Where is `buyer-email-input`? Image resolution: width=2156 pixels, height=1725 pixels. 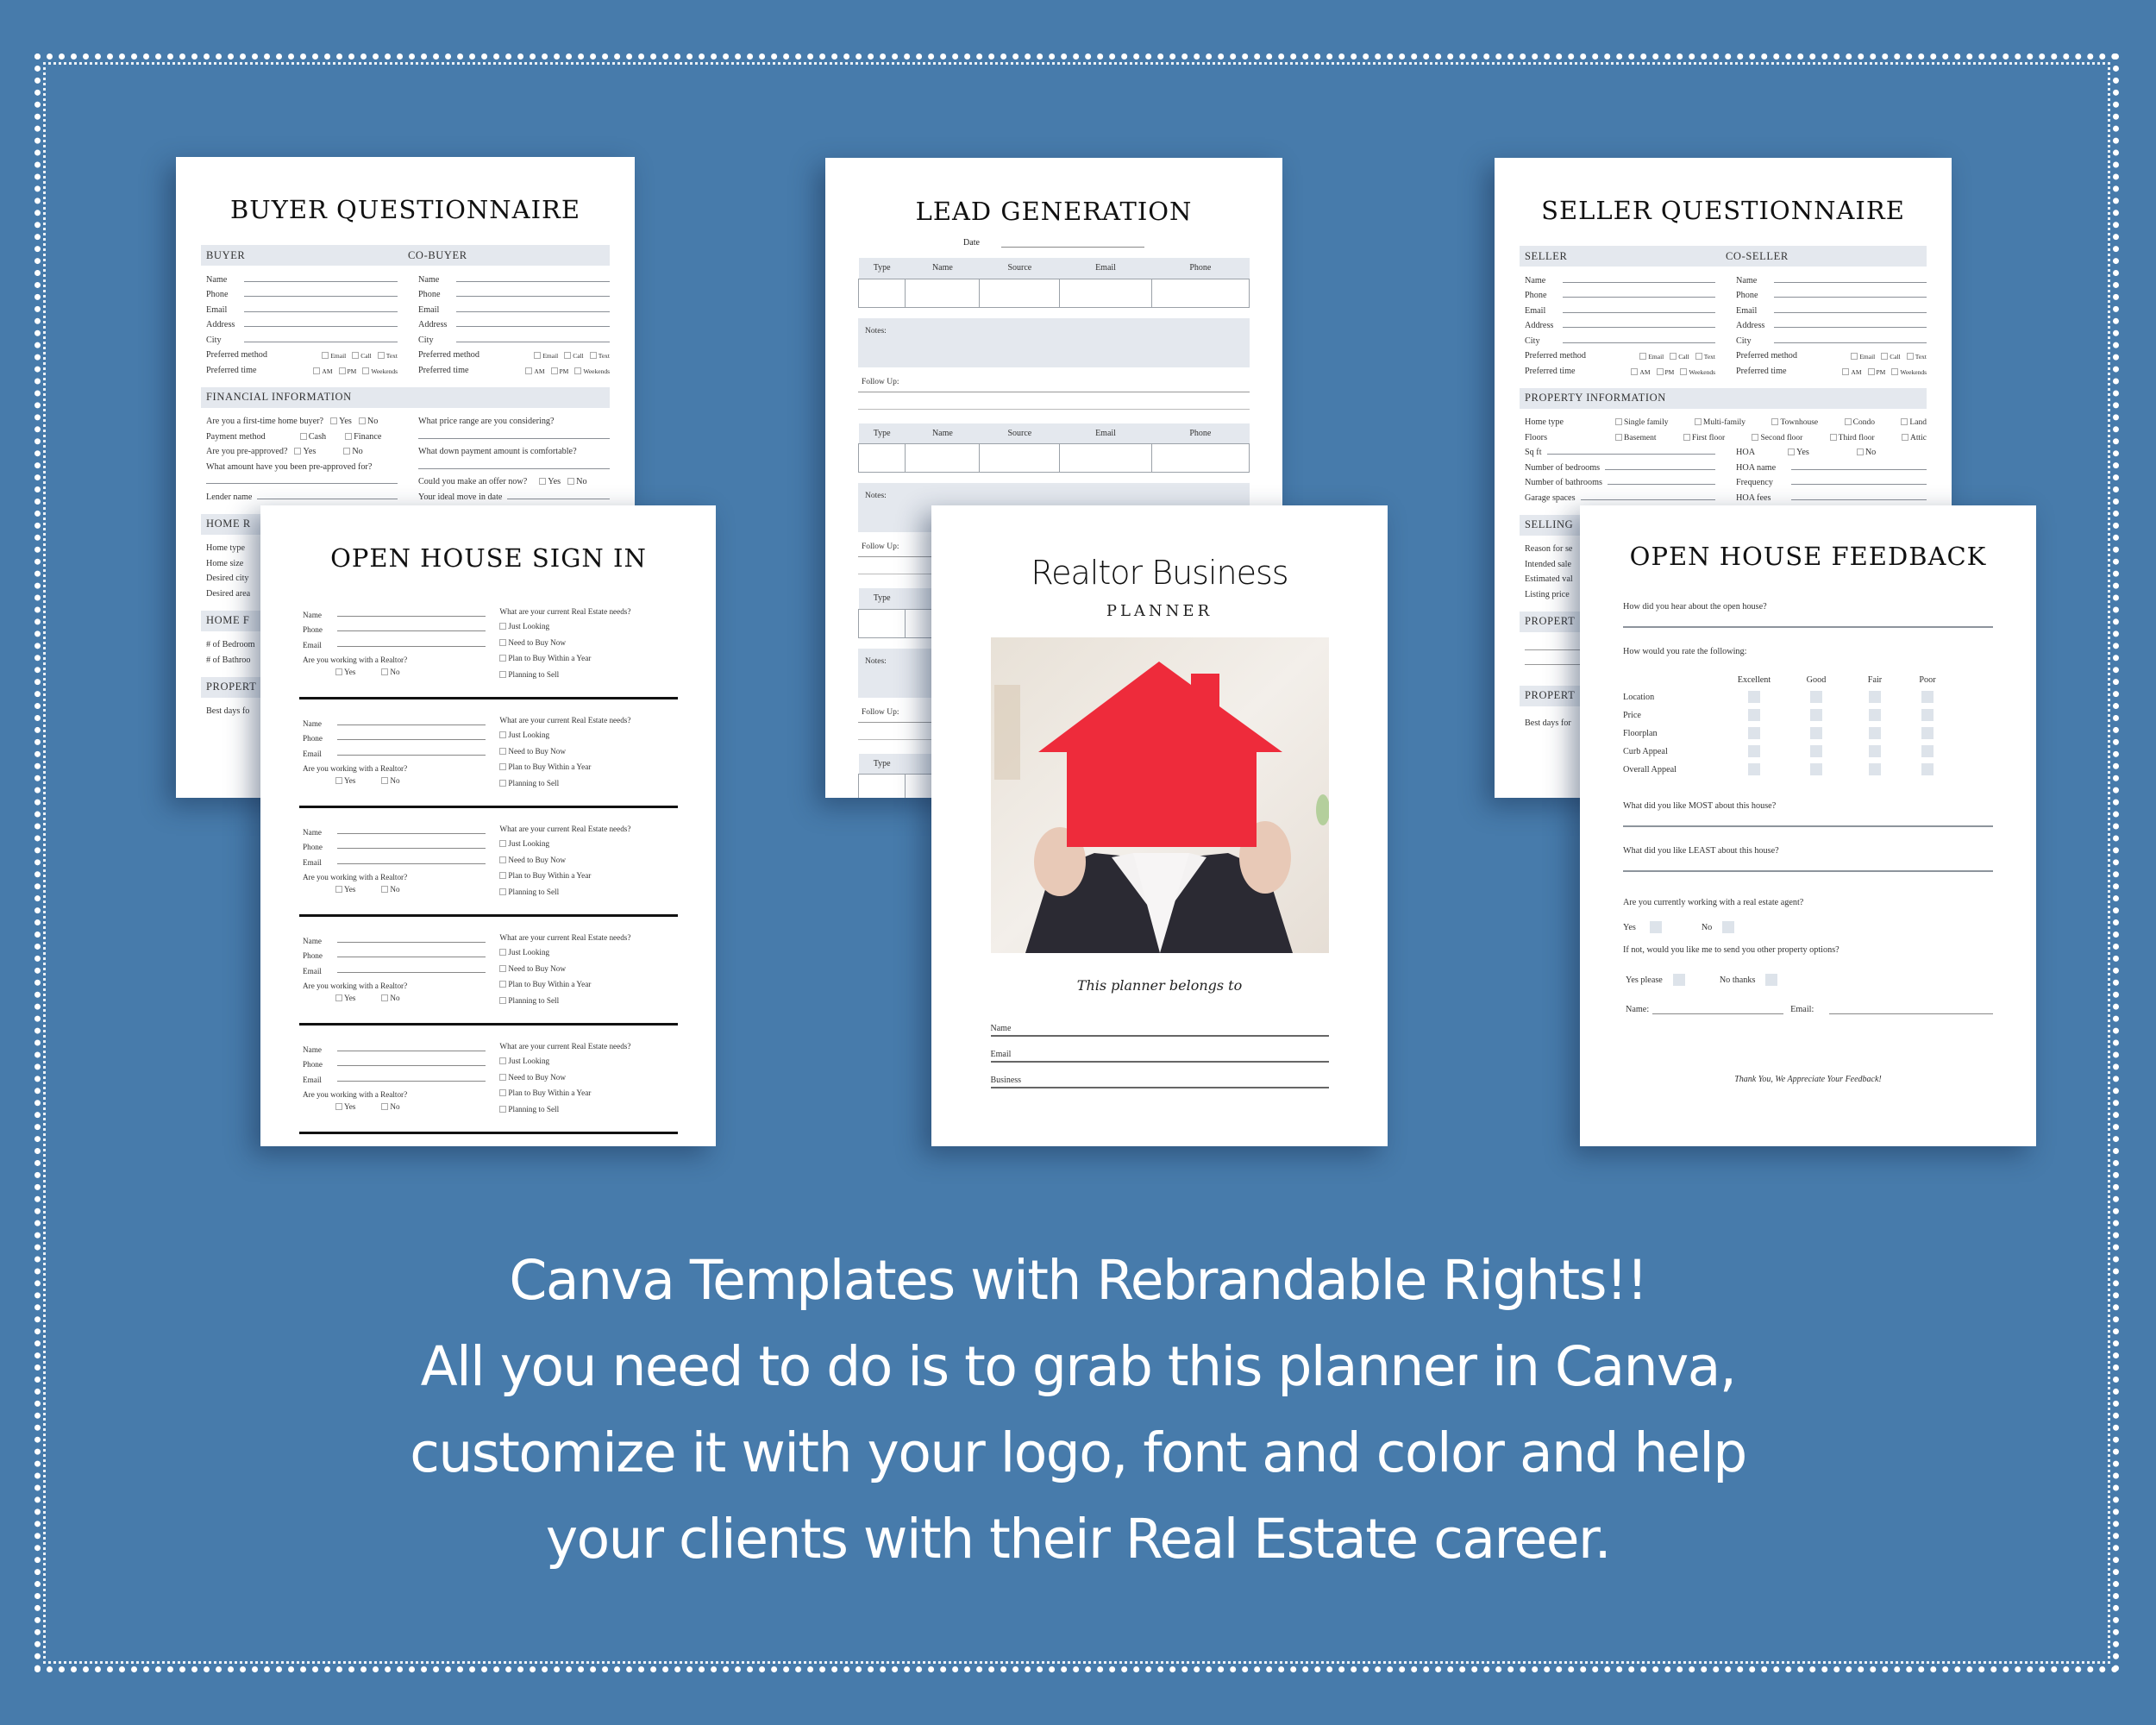 buyer-email-input is located at coordinates (321, 308).